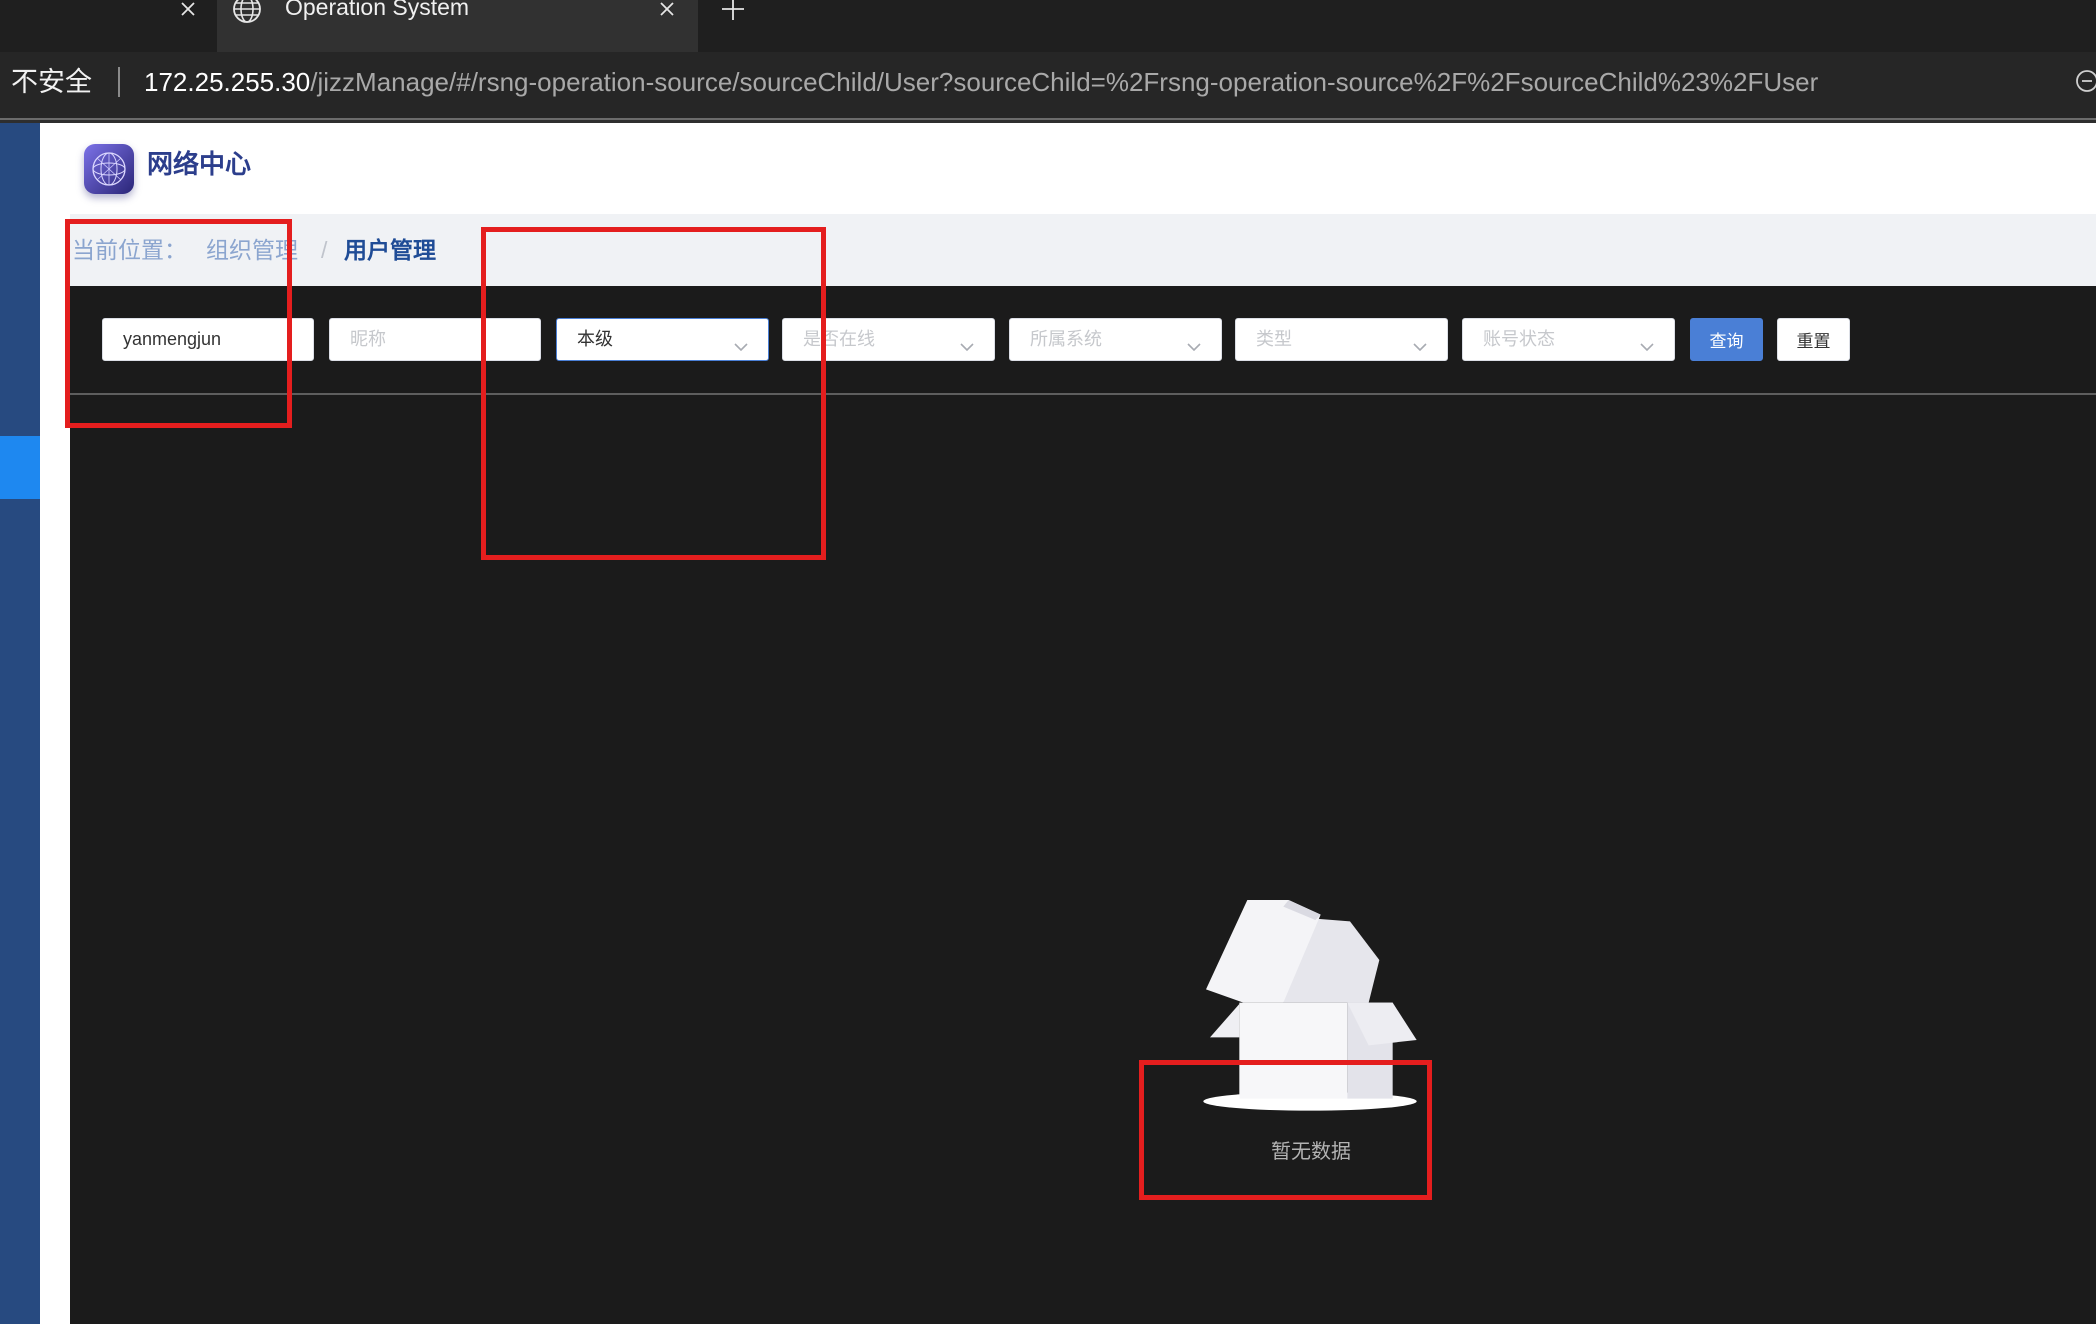 This screenshot has height=1324, width=2096. What do you see at coordinates (1274, 339) in the screenshot?
I see `type-select-placeholder: 类型` at bounding box center [1274, 339].